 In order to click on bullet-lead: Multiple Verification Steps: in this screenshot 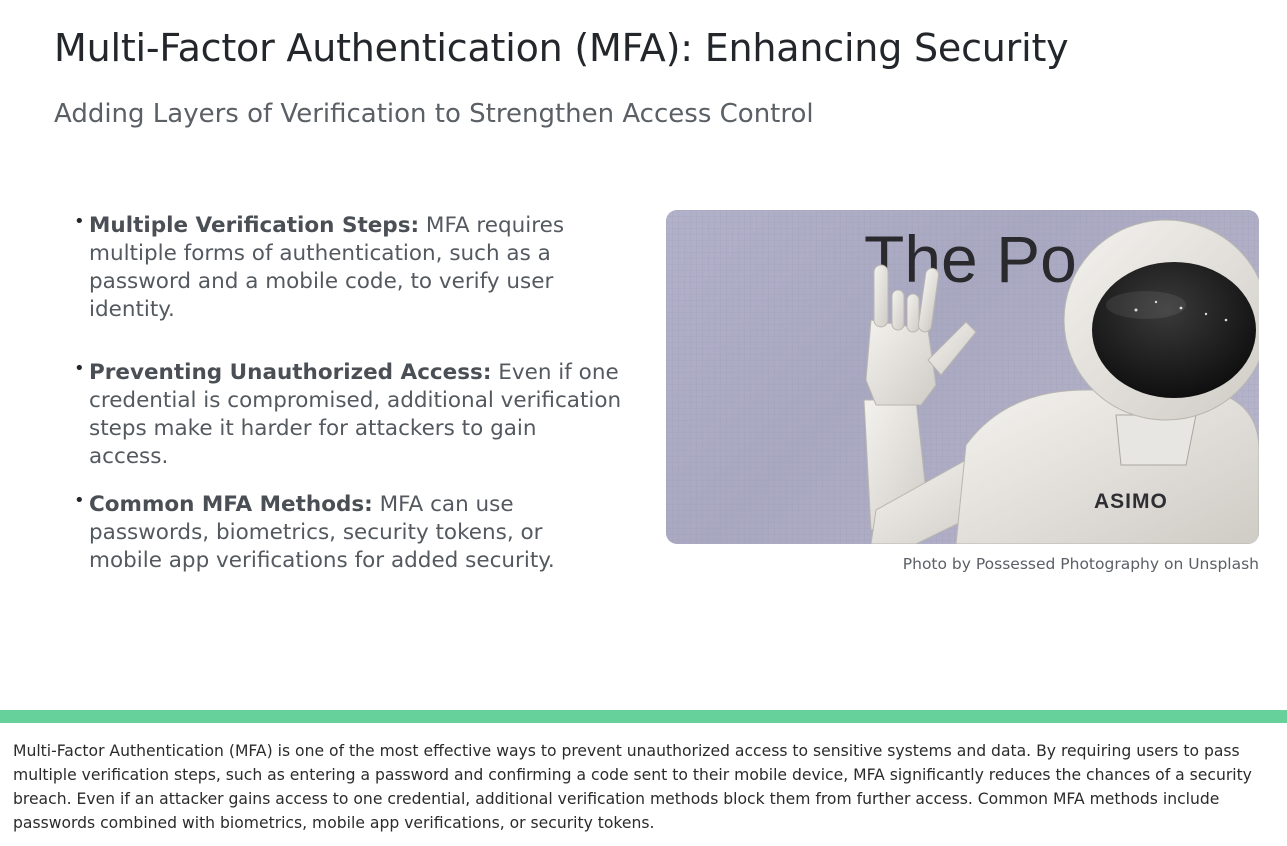, I will do `click(254, 225)`.